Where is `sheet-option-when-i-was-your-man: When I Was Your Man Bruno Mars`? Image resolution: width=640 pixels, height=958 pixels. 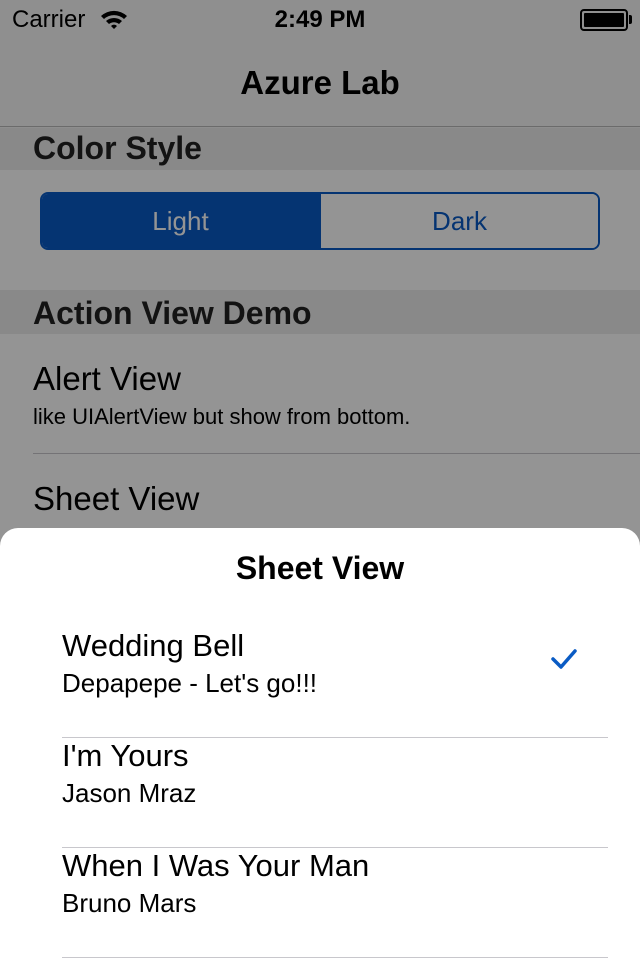 sheet-option-when-i-was-your-man: When I Was Your Man Bruno Mars is located at coordinates (335, 903).